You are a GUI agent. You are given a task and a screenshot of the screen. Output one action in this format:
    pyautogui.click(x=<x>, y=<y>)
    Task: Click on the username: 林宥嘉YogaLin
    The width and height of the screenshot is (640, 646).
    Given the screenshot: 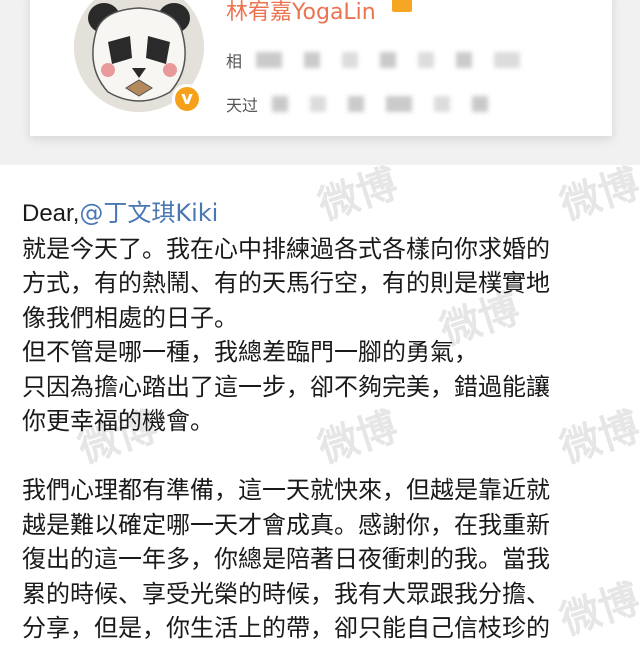 What is the action you would take?
    pyautogui.click(x=301, y=13)
    